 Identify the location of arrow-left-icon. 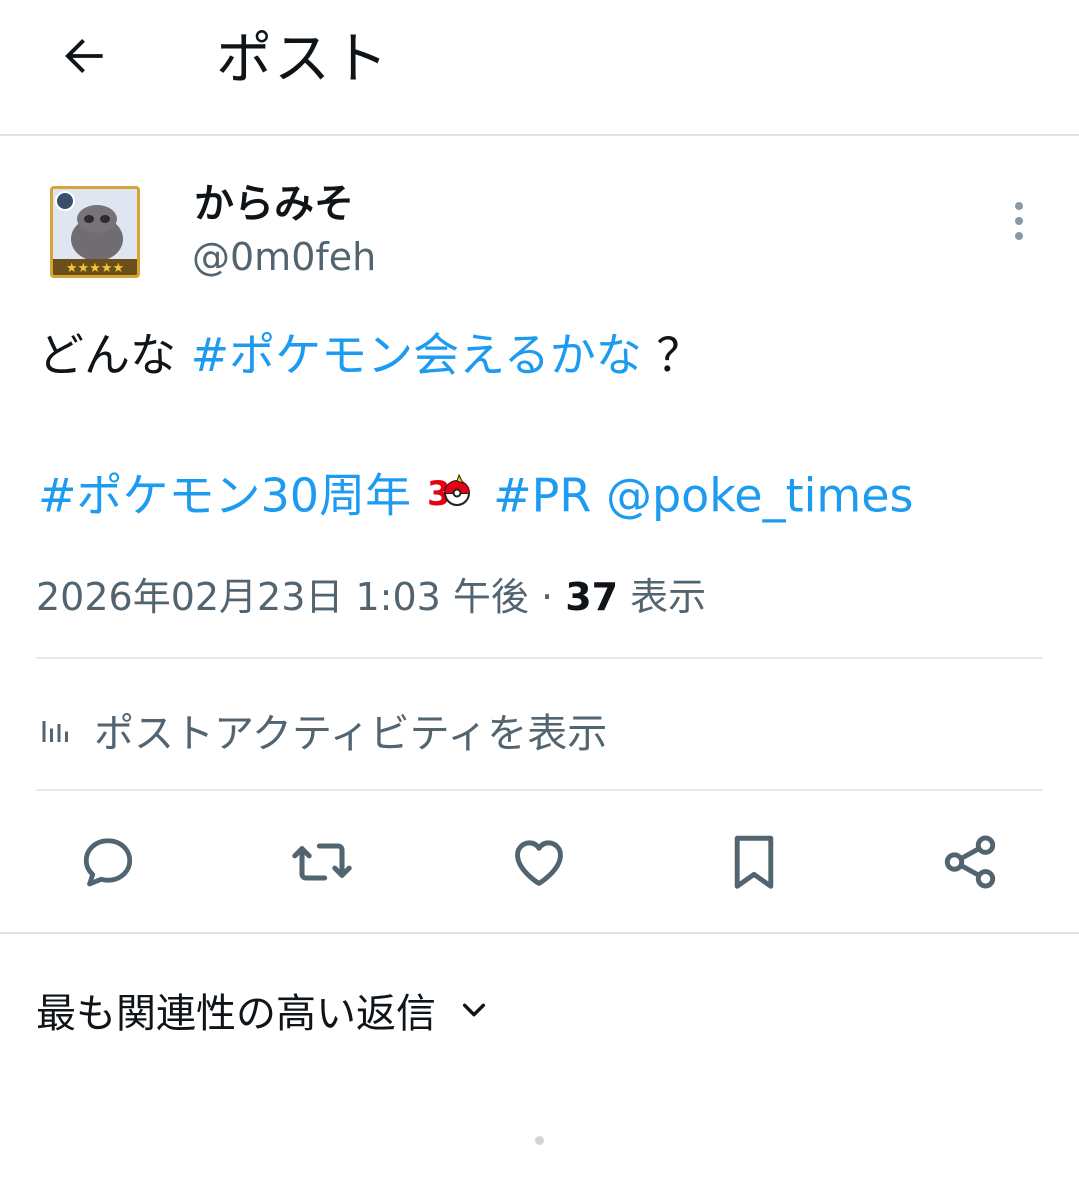
(84, 56).